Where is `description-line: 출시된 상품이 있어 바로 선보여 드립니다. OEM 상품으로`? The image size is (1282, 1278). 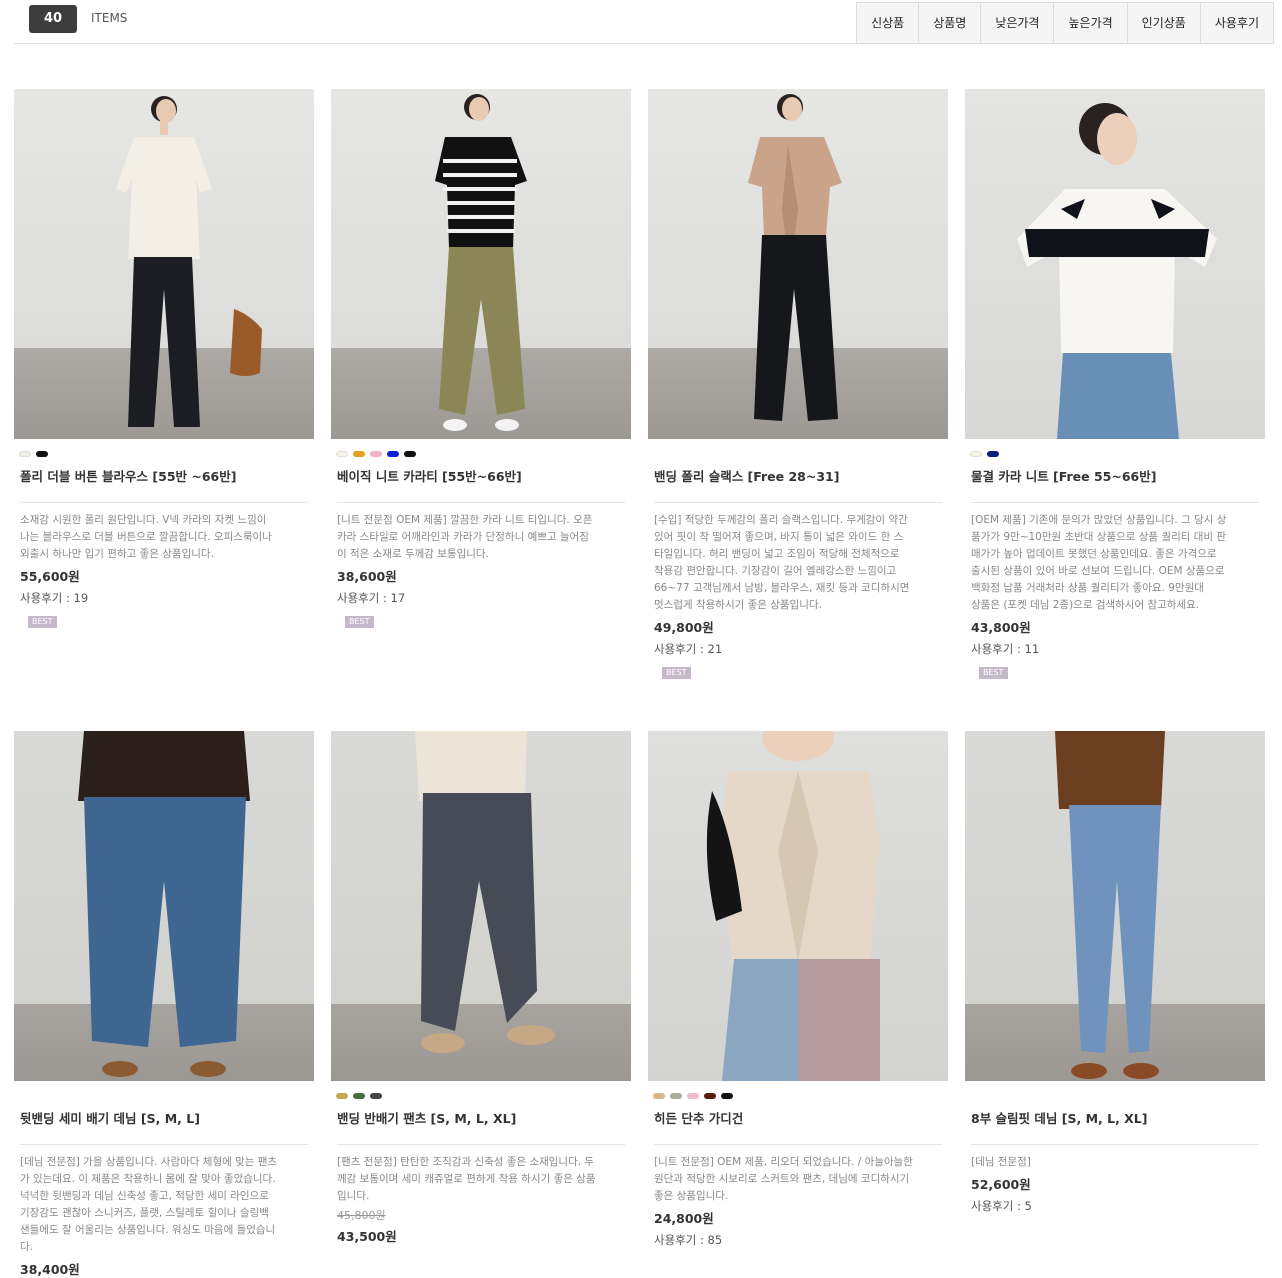 description-line: 출시된 상품이 있어 바로 선보여 드립니다. OEM 상품으로 is located at coordinates (1098, 571).